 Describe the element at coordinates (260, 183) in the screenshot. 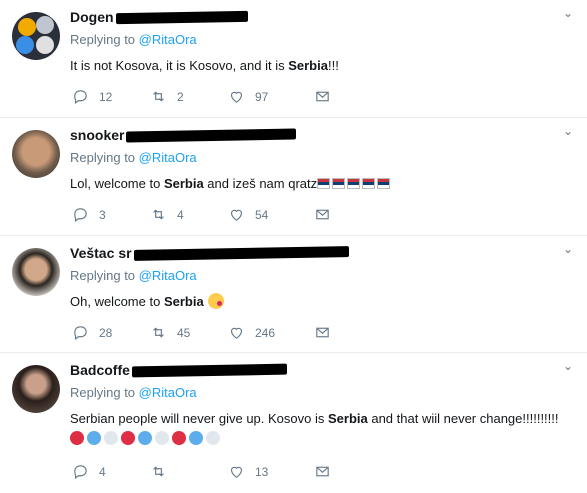

I see `tweet-text-part: and izeš nam qratz` at that location.